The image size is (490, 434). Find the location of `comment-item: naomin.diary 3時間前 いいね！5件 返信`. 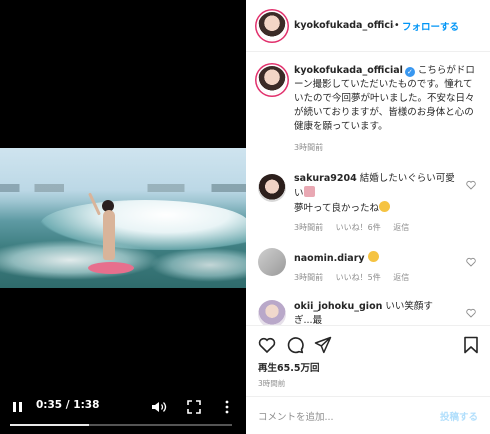

comment-item: naomin.diary 3時間前 いいね！5件 返信 is located at coordinates (368, 265).